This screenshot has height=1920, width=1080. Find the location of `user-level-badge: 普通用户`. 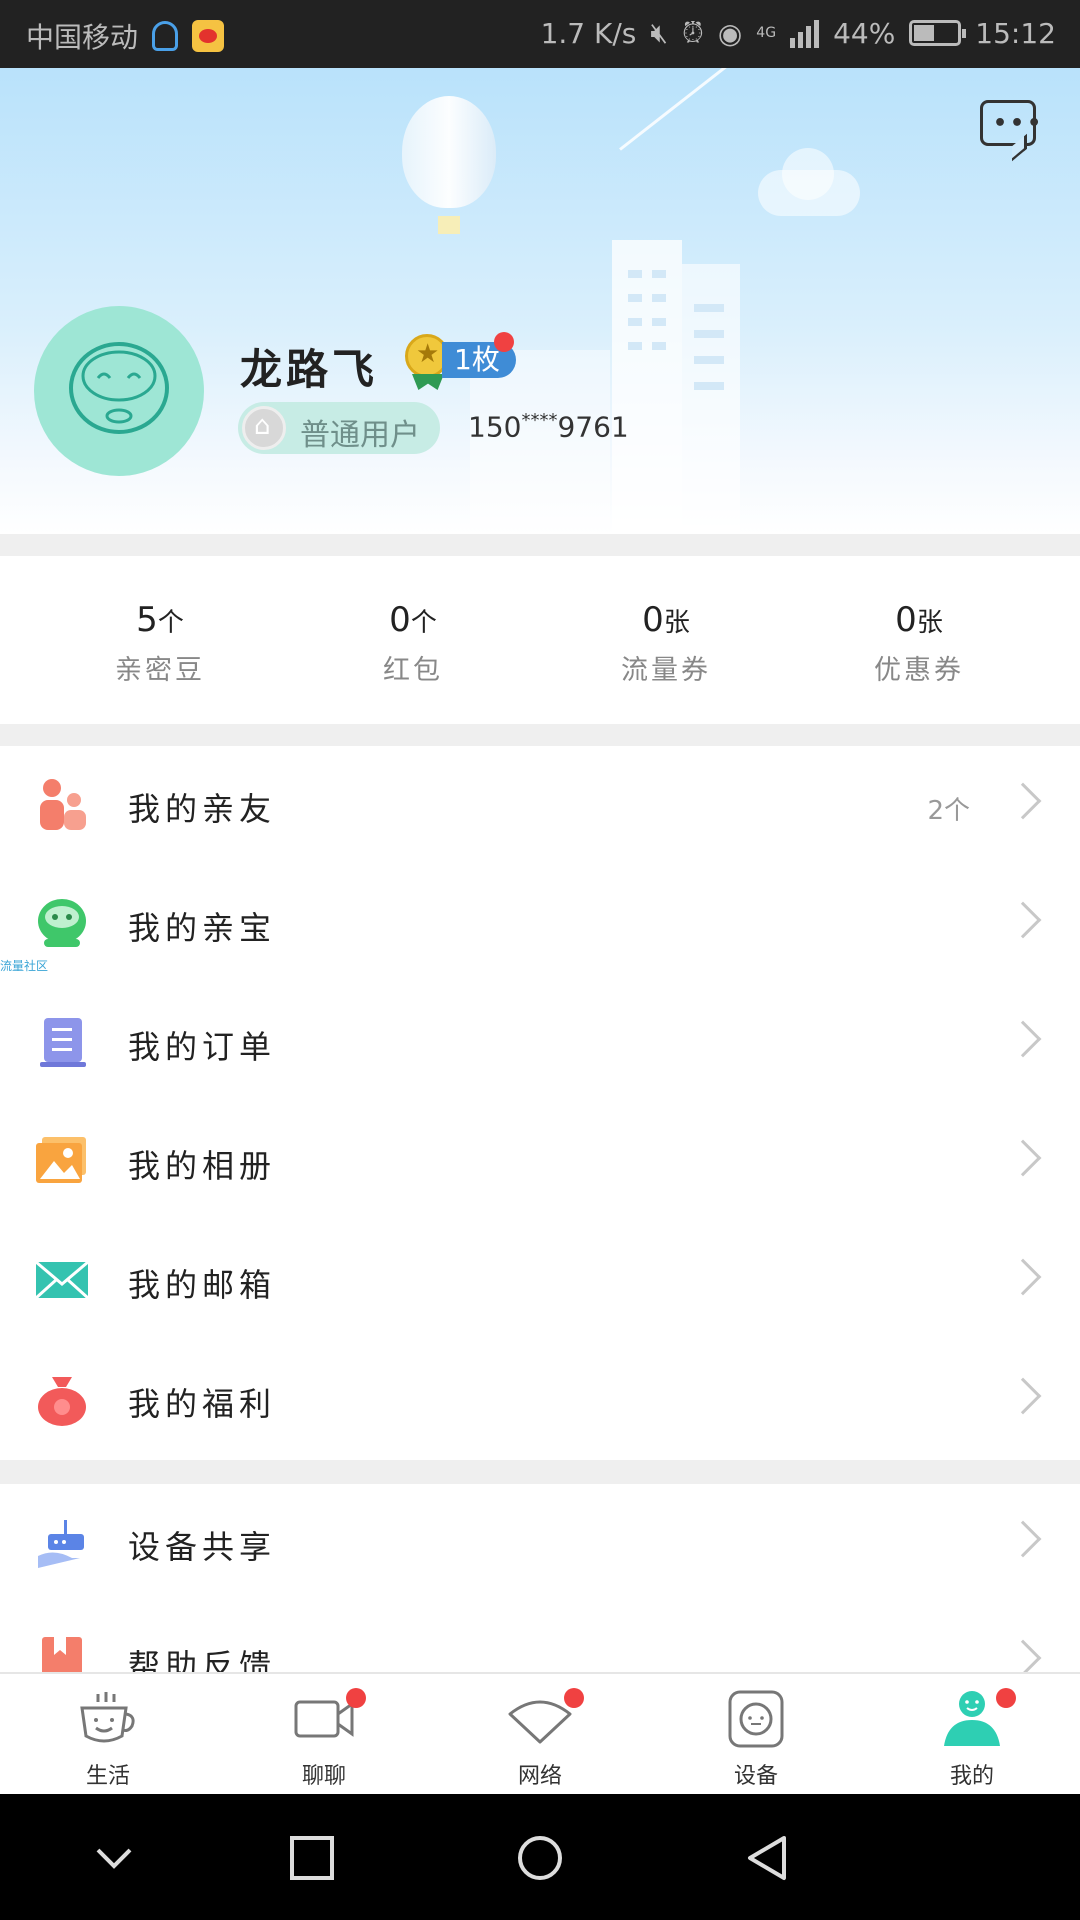

user-level-badge: 普通用户 is located at coordinates (339, 428).